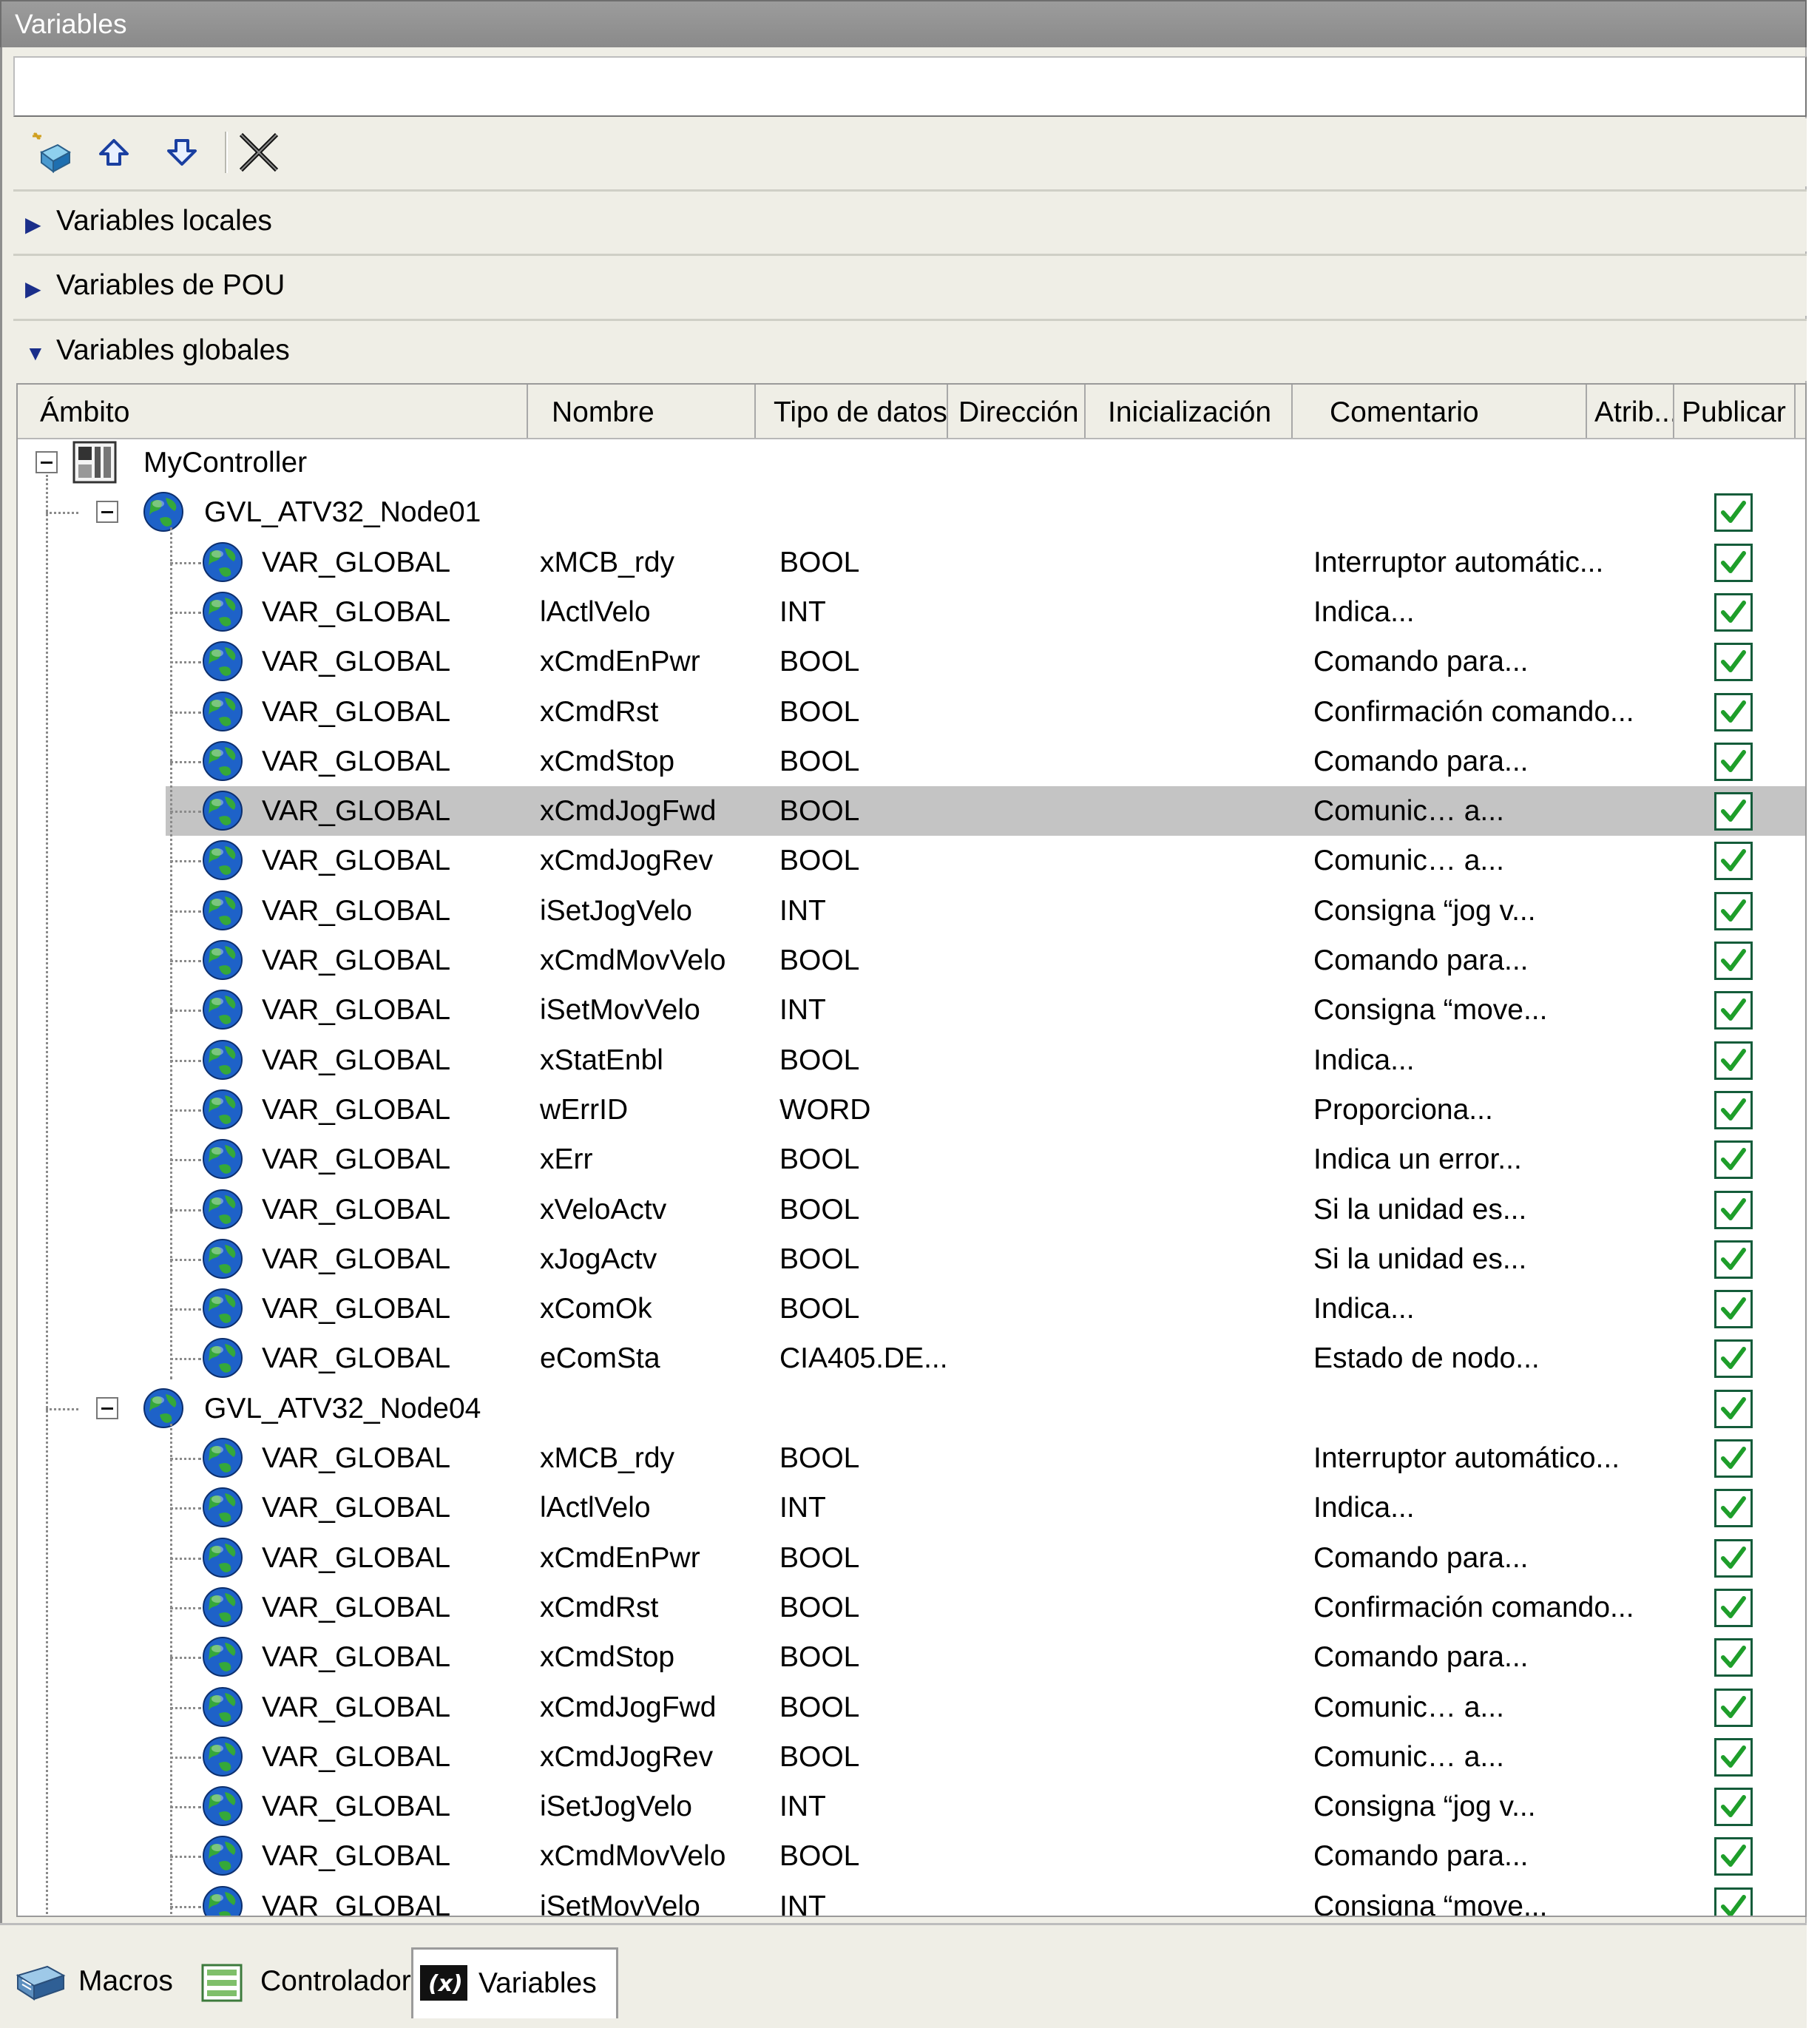 Image resolution: width=1820 pixels, height=2028 pixels. Describe the element at coordinates (629, 812) in the screenshot. I see `name-cell: xCmdJogFwd` at that location.